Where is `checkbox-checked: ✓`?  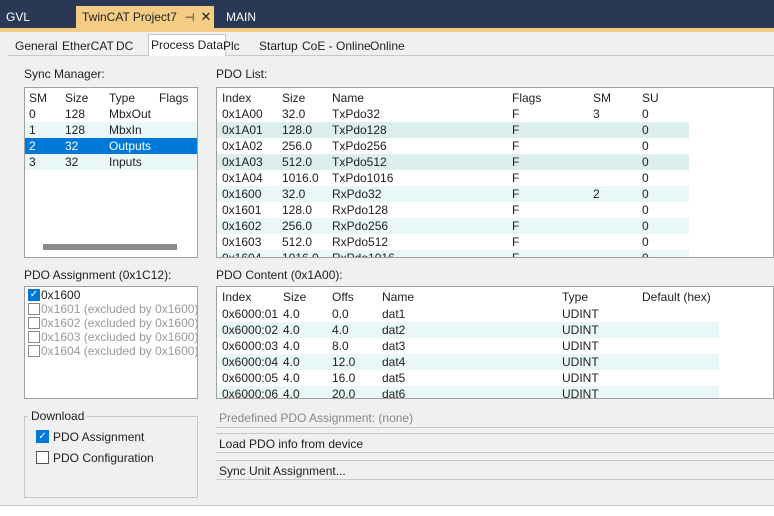 checkbox-checked: ✓ is located at coordinates (34, 295).